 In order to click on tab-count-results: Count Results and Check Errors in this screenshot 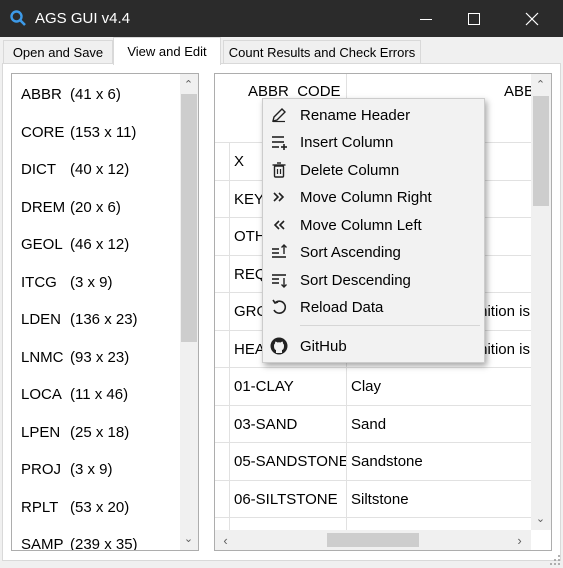, I will do `click(322, 52)`.